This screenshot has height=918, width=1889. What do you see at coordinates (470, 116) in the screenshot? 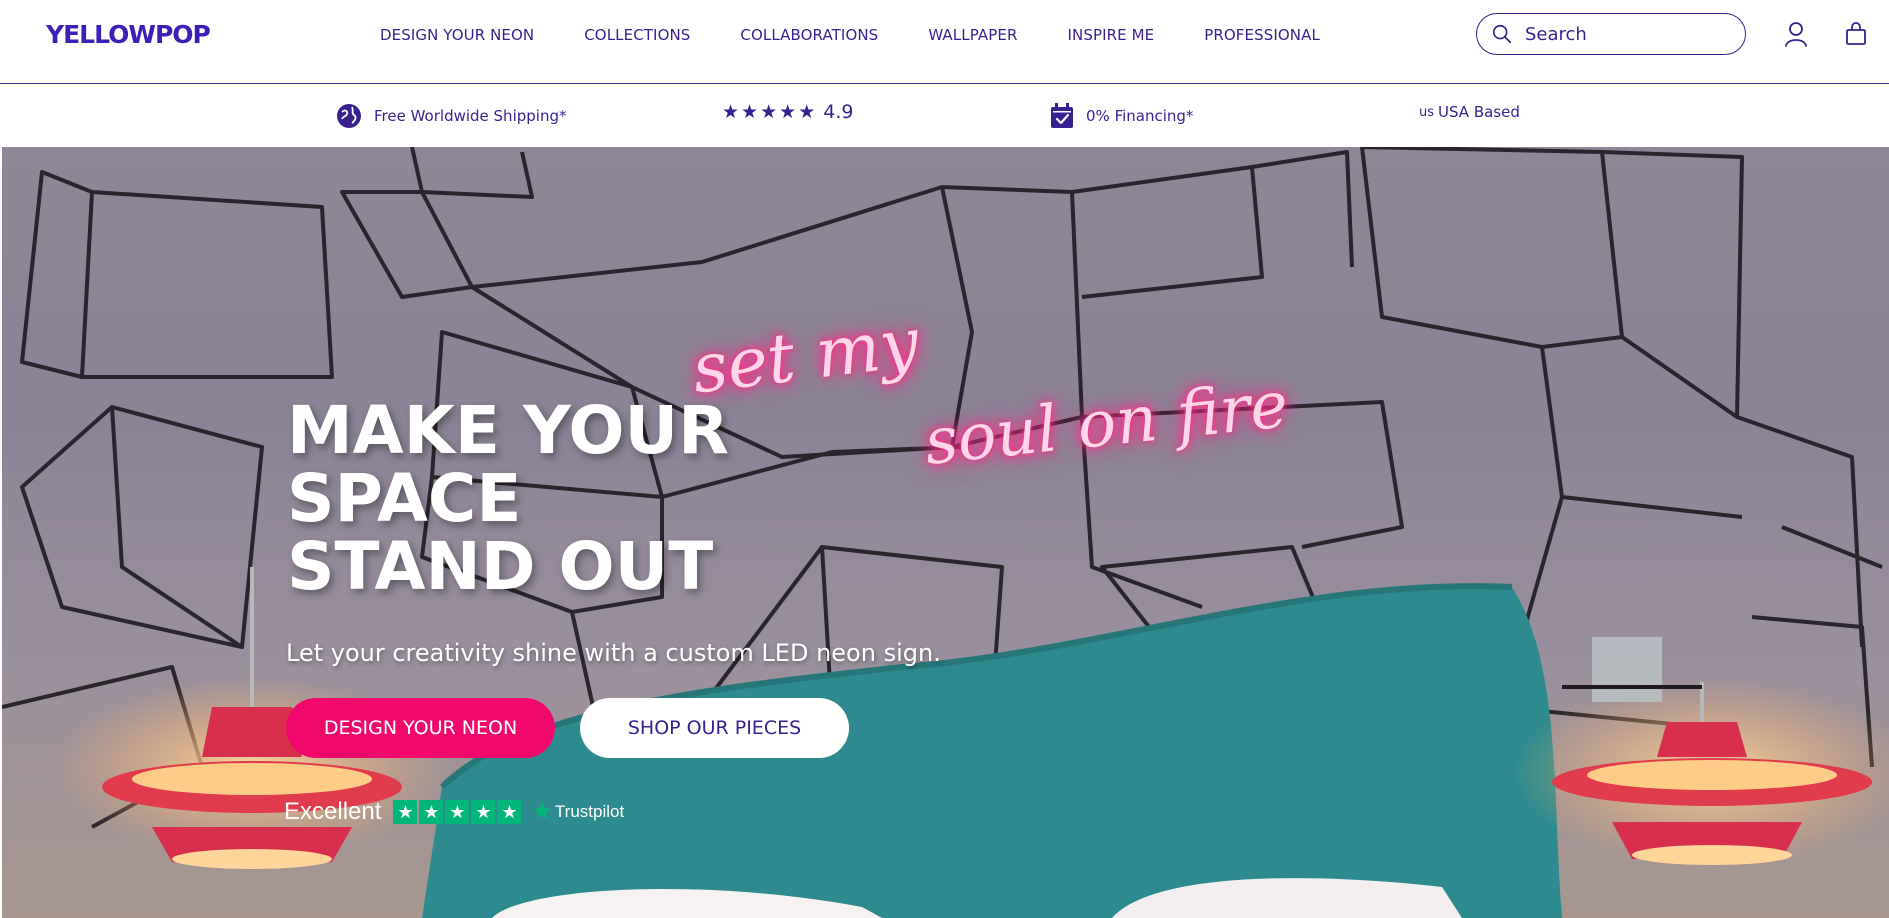
I see `usp-shipping-label: Free Worldwide Shipping*` at bounding box center [470, 116].